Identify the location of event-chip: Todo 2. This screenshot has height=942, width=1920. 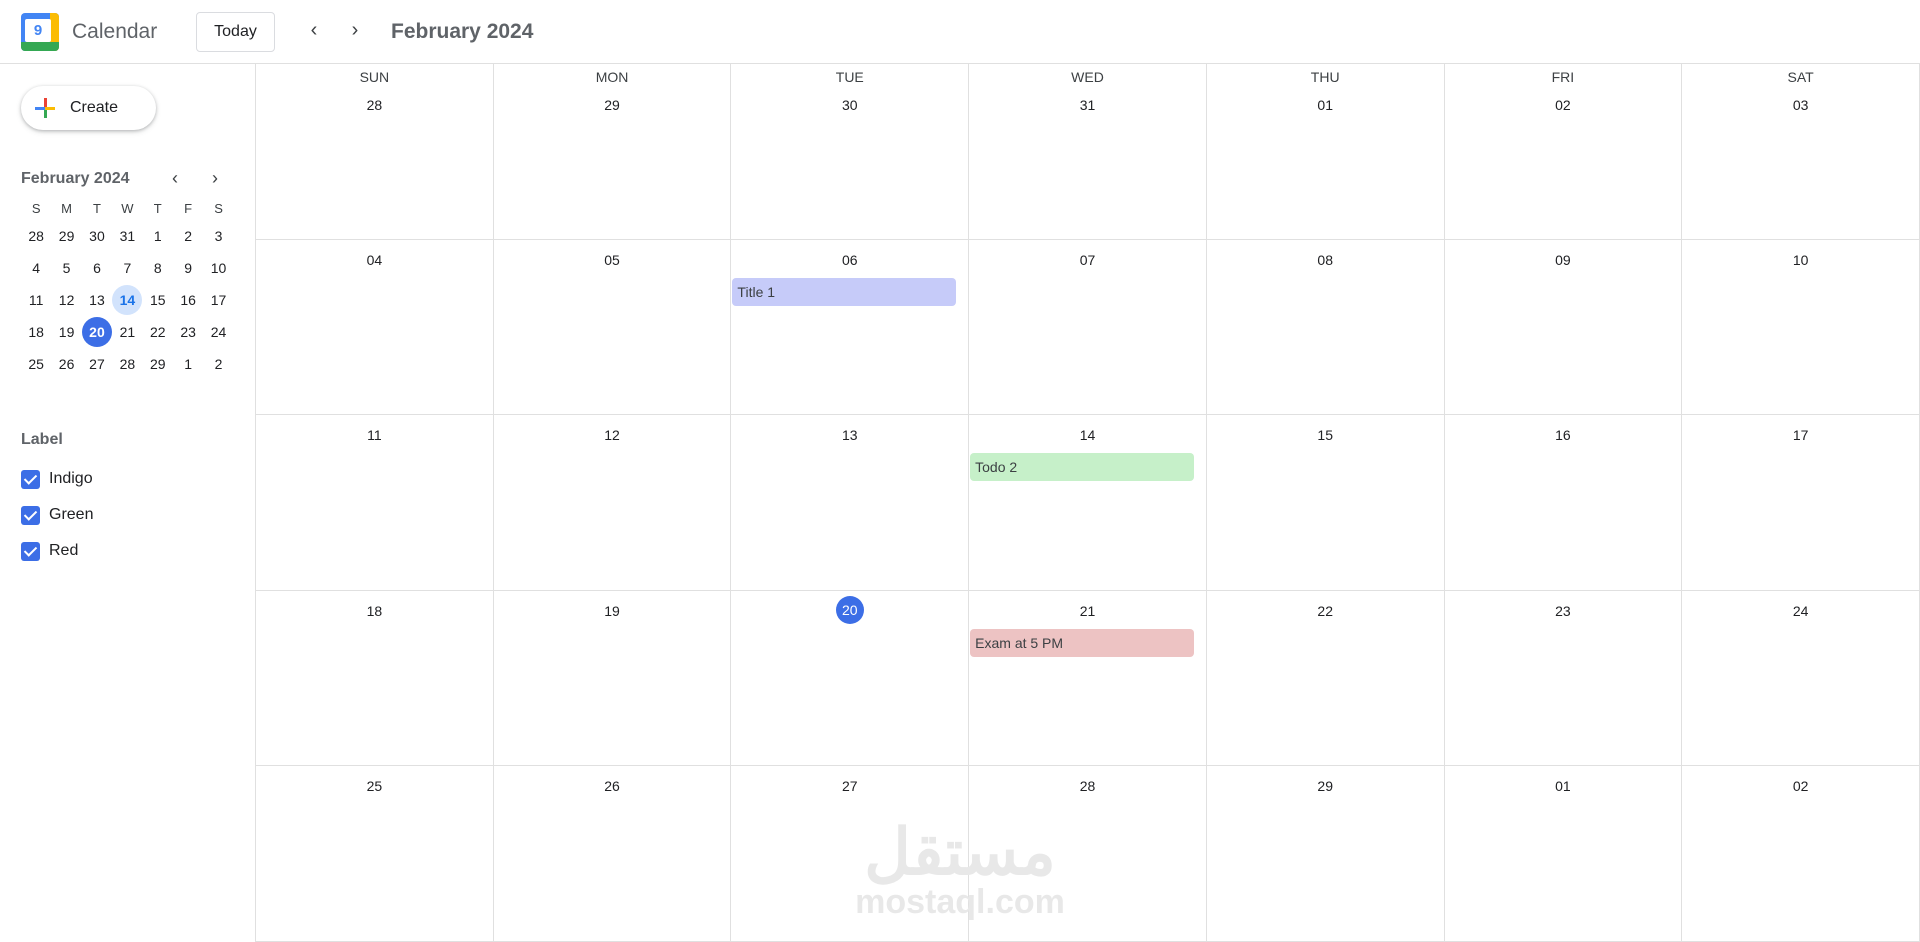
(1082, 467).